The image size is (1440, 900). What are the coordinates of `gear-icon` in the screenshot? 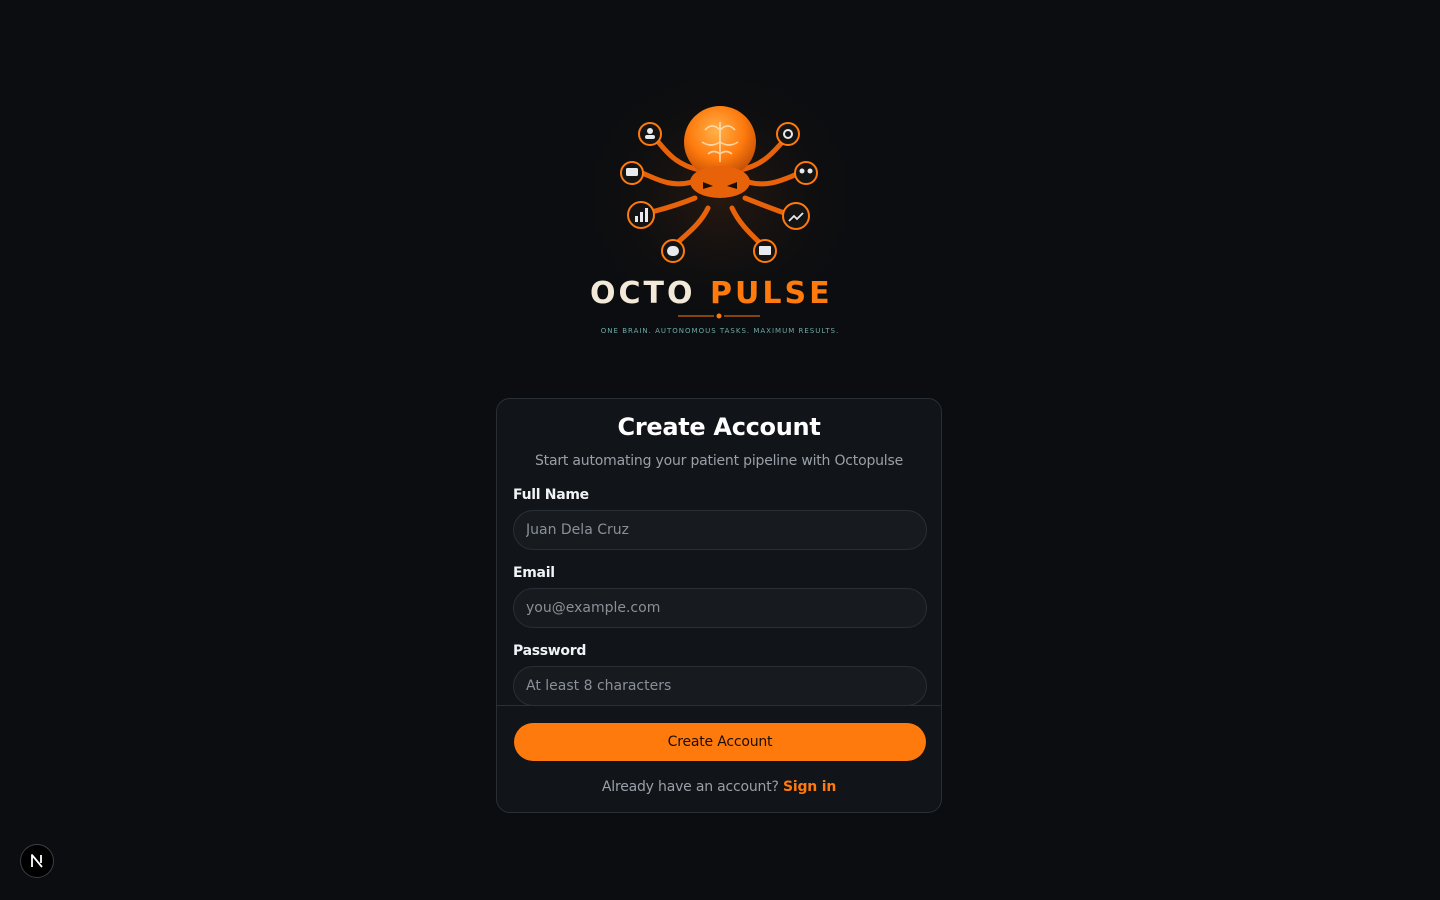 It's located at (788, 134).